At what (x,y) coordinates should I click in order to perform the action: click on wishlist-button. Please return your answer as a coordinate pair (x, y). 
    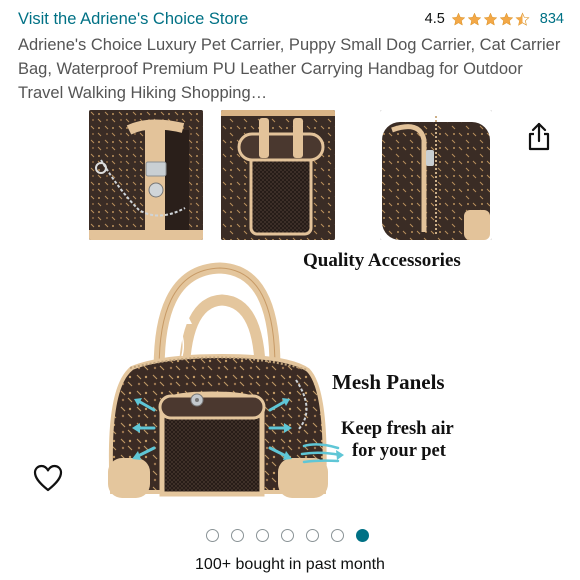
    Looking at the image, I should click on (48, 478).